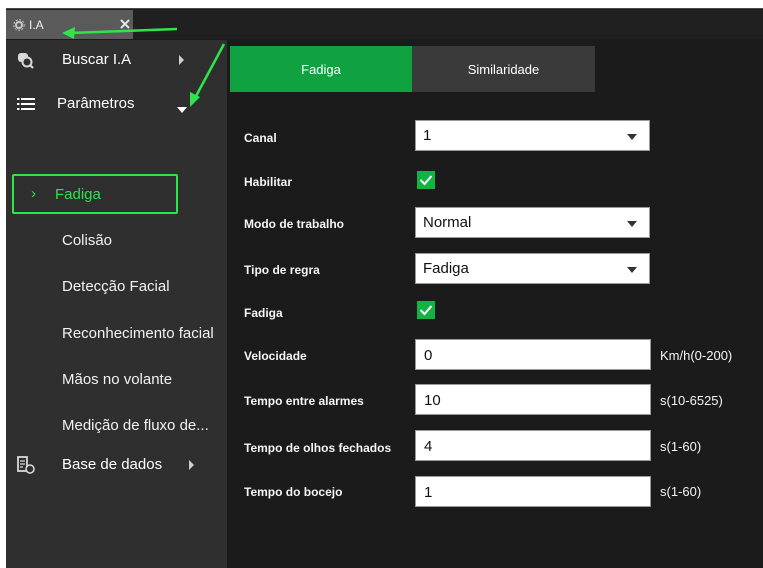  I want to click on sidebar-item-label: Parâmetros, so click(96, 103).